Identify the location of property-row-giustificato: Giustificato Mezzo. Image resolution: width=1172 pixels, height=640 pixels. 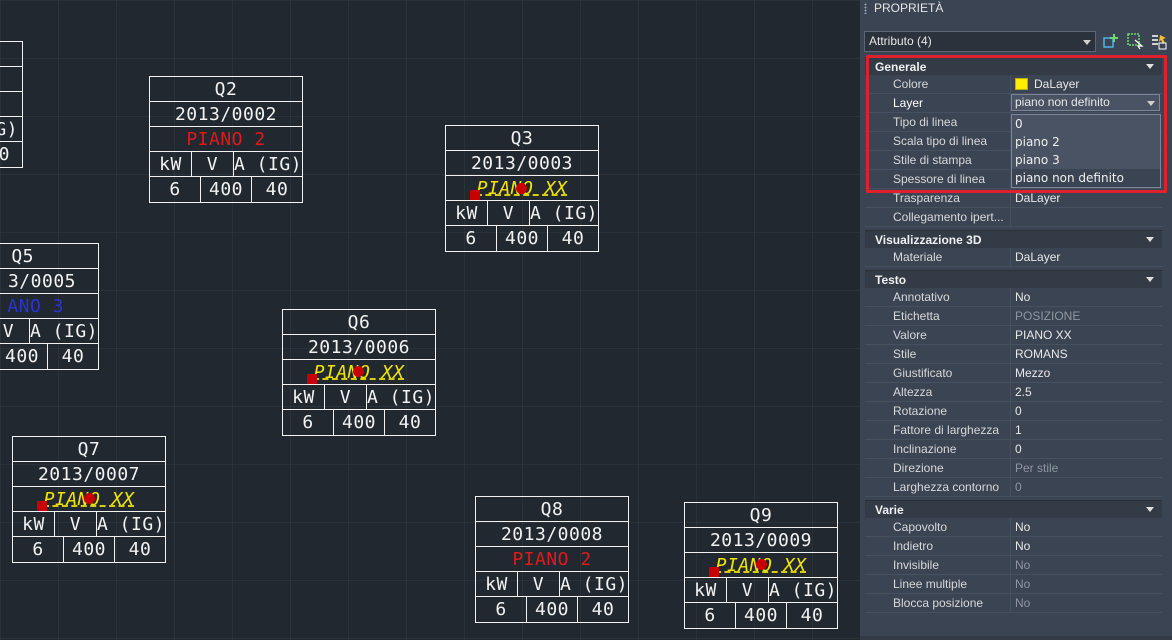
(1013, 373).